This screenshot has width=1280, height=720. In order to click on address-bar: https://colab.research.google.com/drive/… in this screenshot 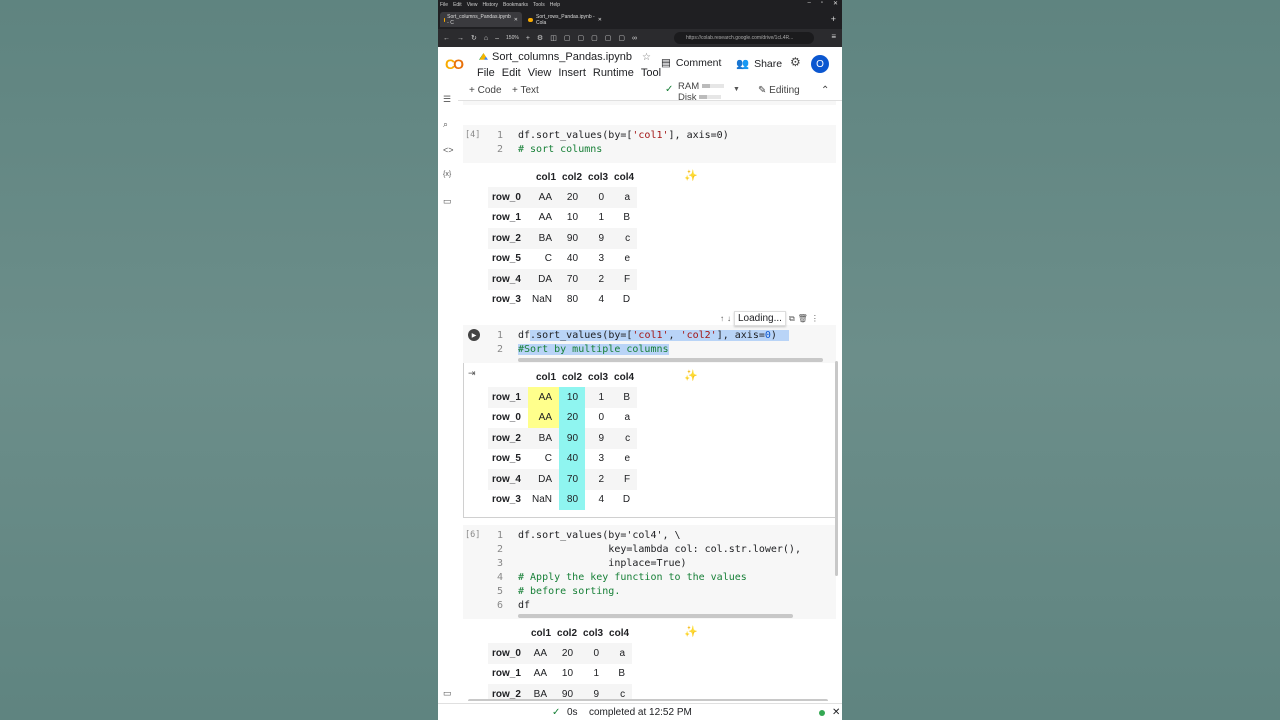, I will do `click(744, 38)`.